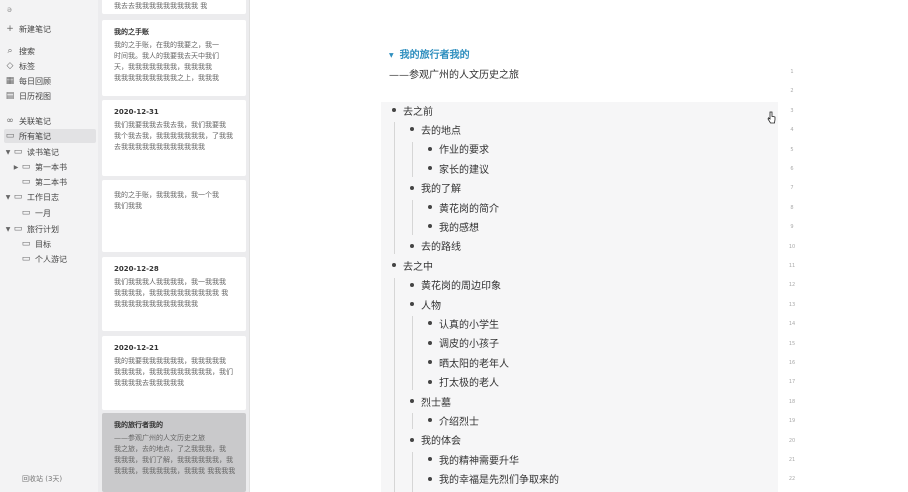 Image resolution: width=908 pixels, height=492 pixels. I want to click on outline-item: 去的地点, so click(435, 129).